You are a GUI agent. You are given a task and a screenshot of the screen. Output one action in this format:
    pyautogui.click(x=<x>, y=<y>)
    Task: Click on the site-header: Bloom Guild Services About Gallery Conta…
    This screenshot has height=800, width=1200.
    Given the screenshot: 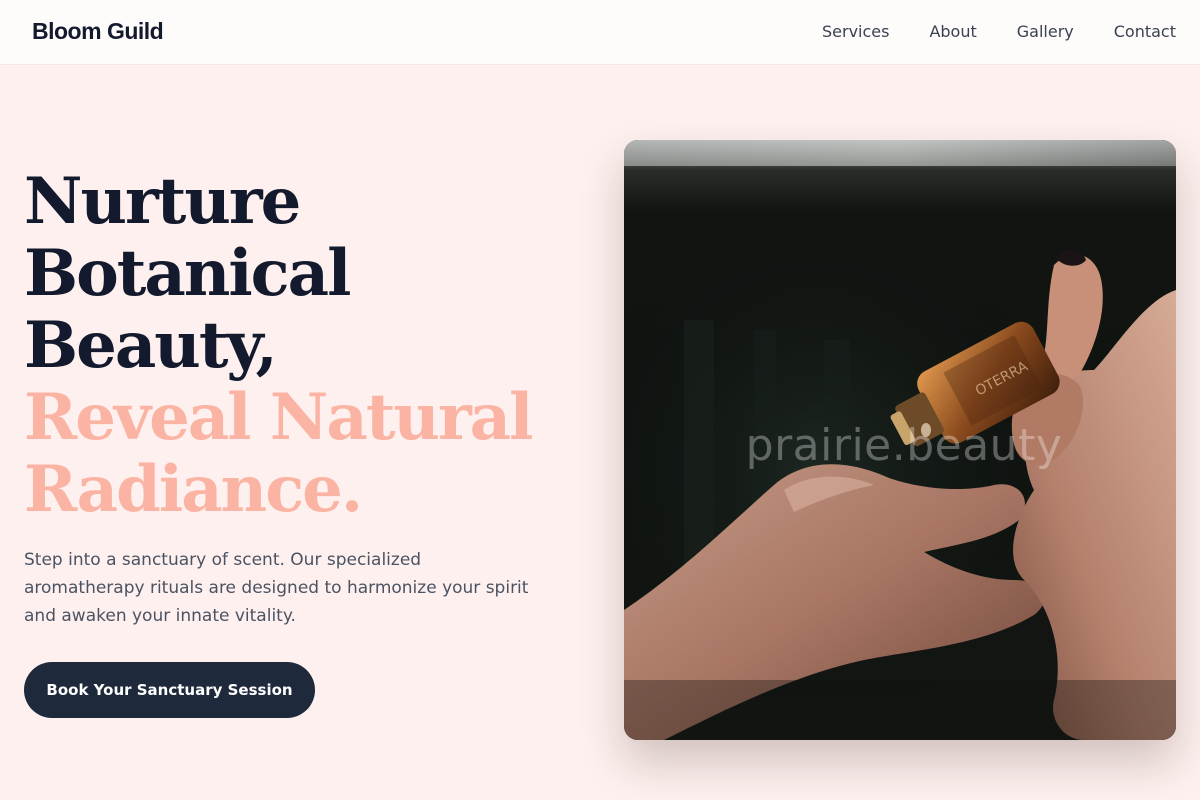 What is the action you would take?
    pyautogui.click(x=600, y=32)
    